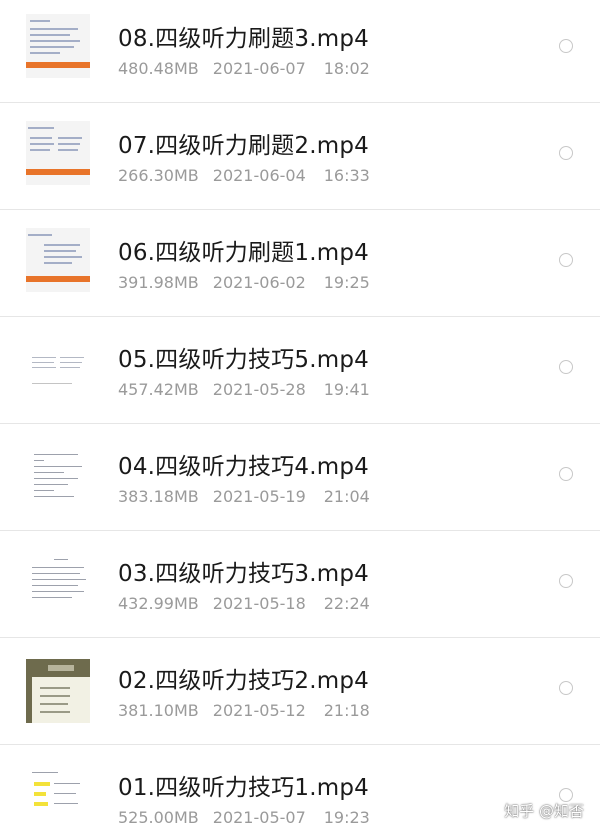  What do you see at coordinates (259, 389) in the screenshot?
I see `file-date: 2021-05-28` at bounding box center [259, 389].